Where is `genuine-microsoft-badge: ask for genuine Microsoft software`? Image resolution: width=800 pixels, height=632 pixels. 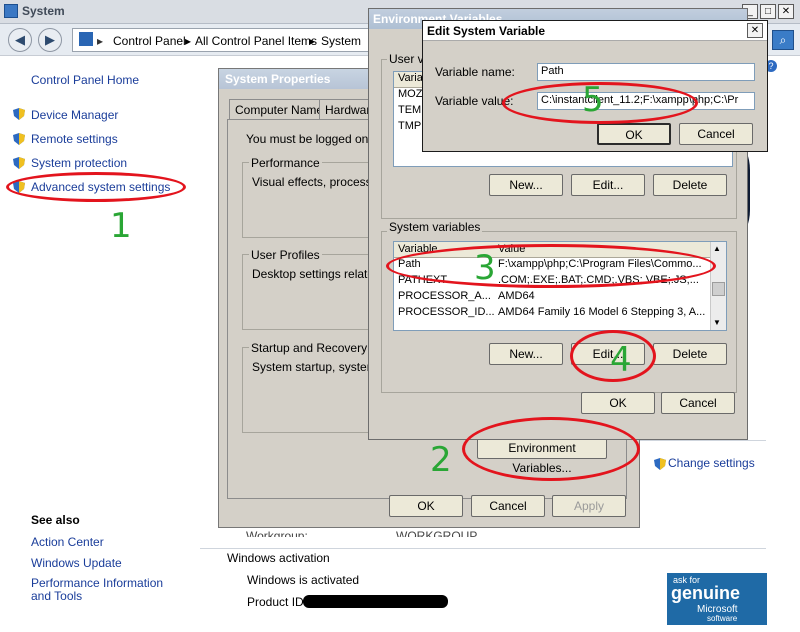
genuine-microsoft-badge: ask for genuine Microsoft software is located at coordinates (717, 599).